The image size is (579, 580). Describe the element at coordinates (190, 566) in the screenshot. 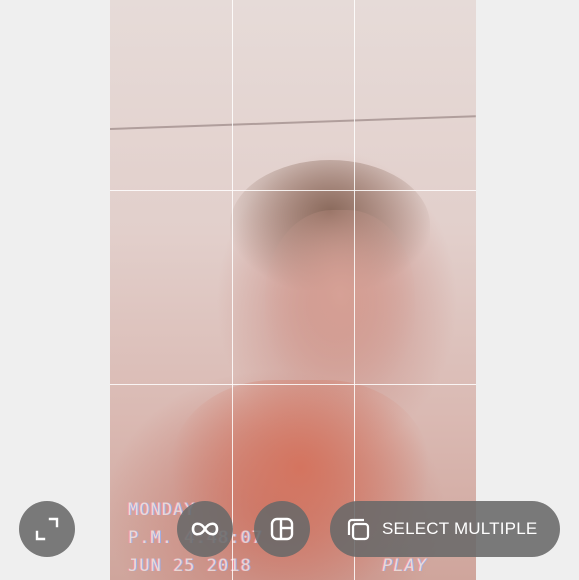

I see `photo-timestamp-date: JUN 25 2018` at that location.